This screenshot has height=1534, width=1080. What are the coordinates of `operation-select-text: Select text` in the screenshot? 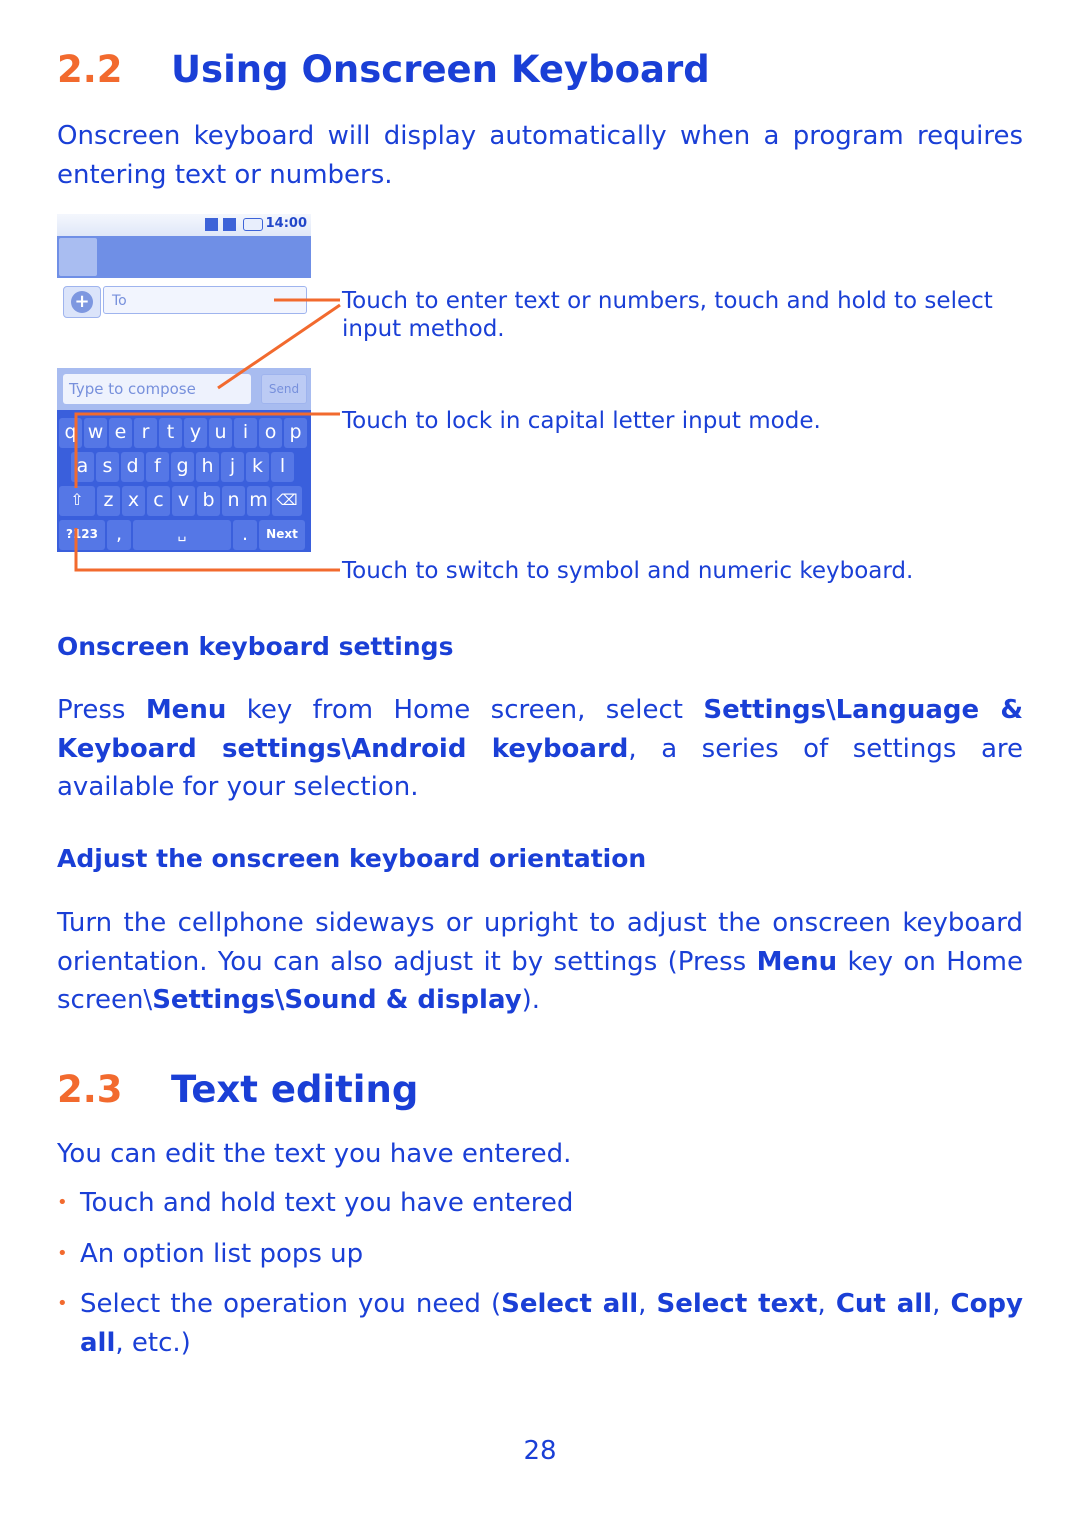 It's located at (737, 1304).